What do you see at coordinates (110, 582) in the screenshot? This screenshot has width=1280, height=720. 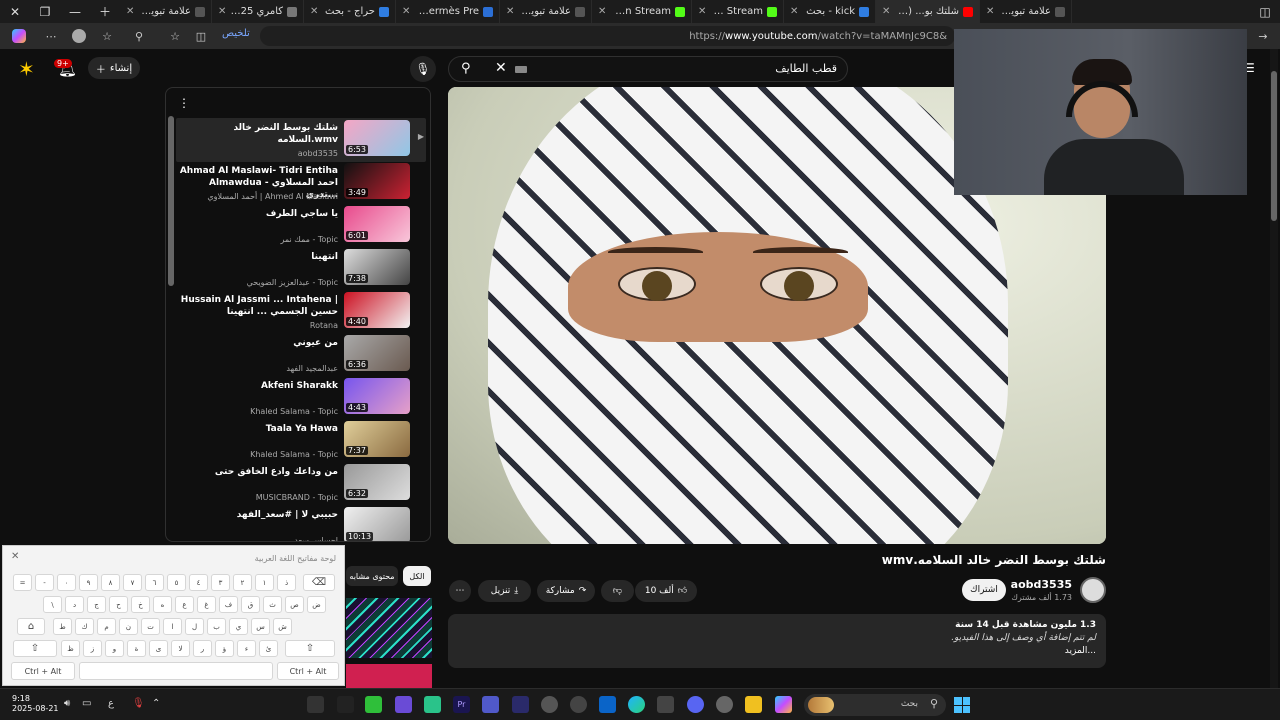 I see `keyboard-key: ٨` at bounding box center [110, 582].